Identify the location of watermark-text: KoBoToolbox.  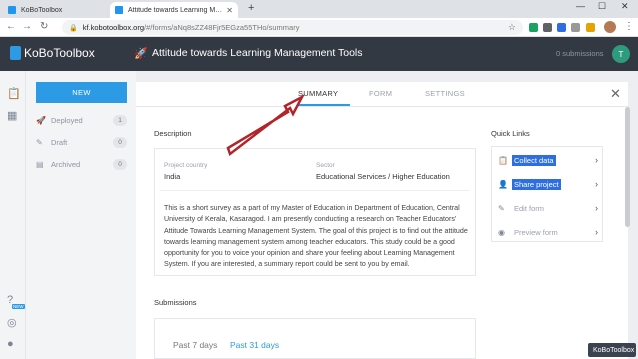
(614, 350).